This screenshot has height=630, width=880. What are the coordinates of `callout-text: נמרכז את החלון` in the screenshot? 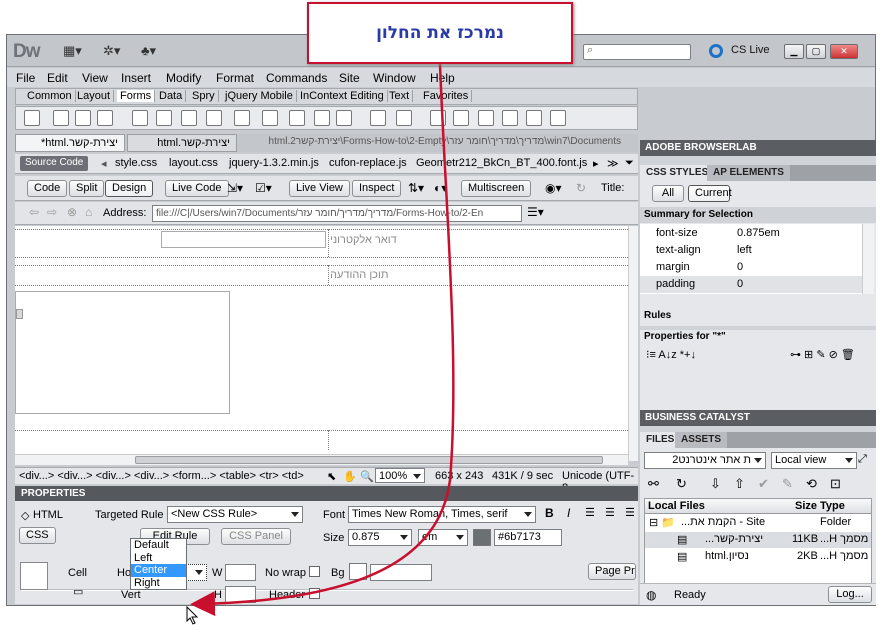 It's located at (440, 33).